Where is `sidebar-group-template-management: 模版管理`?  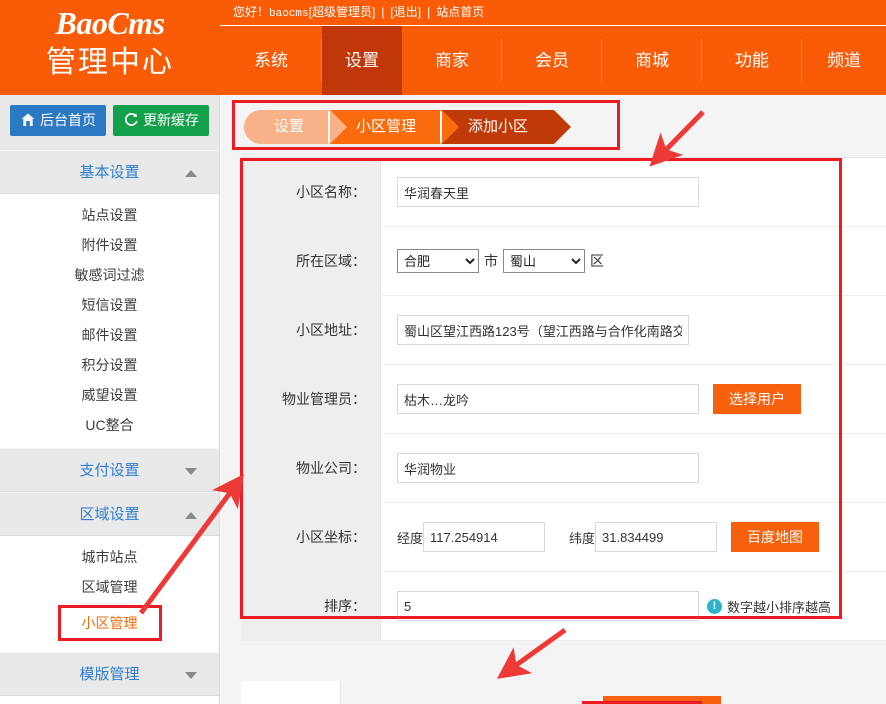 sidebar-group-template-management: 模版管理 is located at coordinates (109, 674).